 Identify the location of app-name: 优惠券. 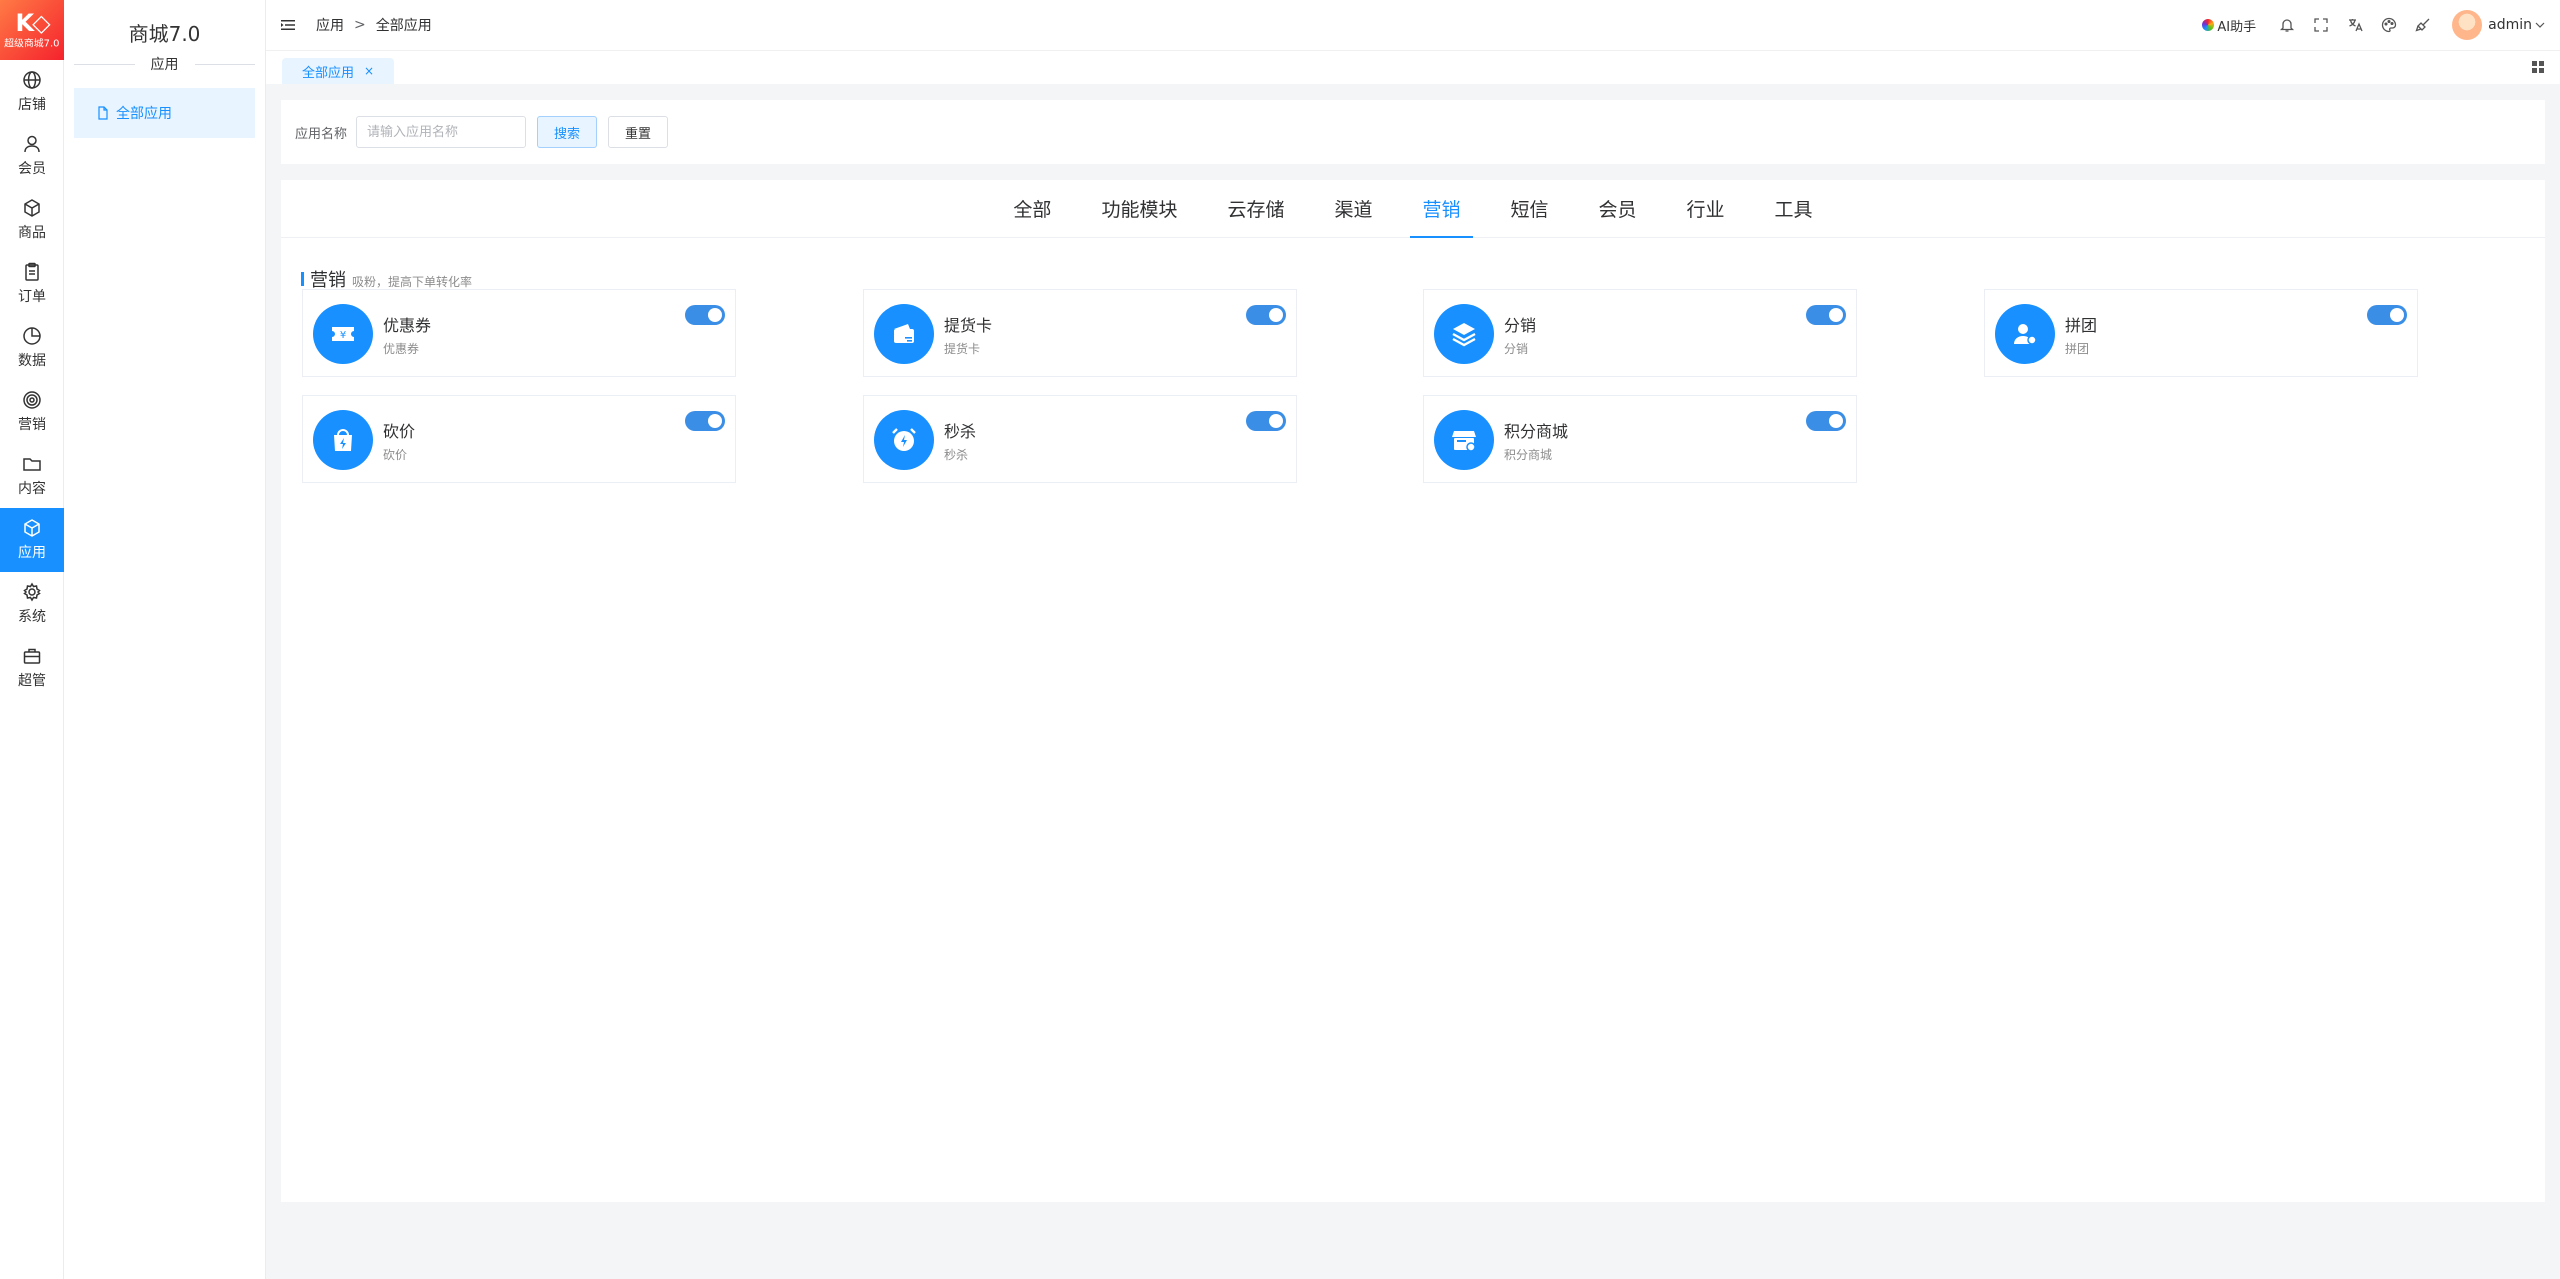
(407, 325).